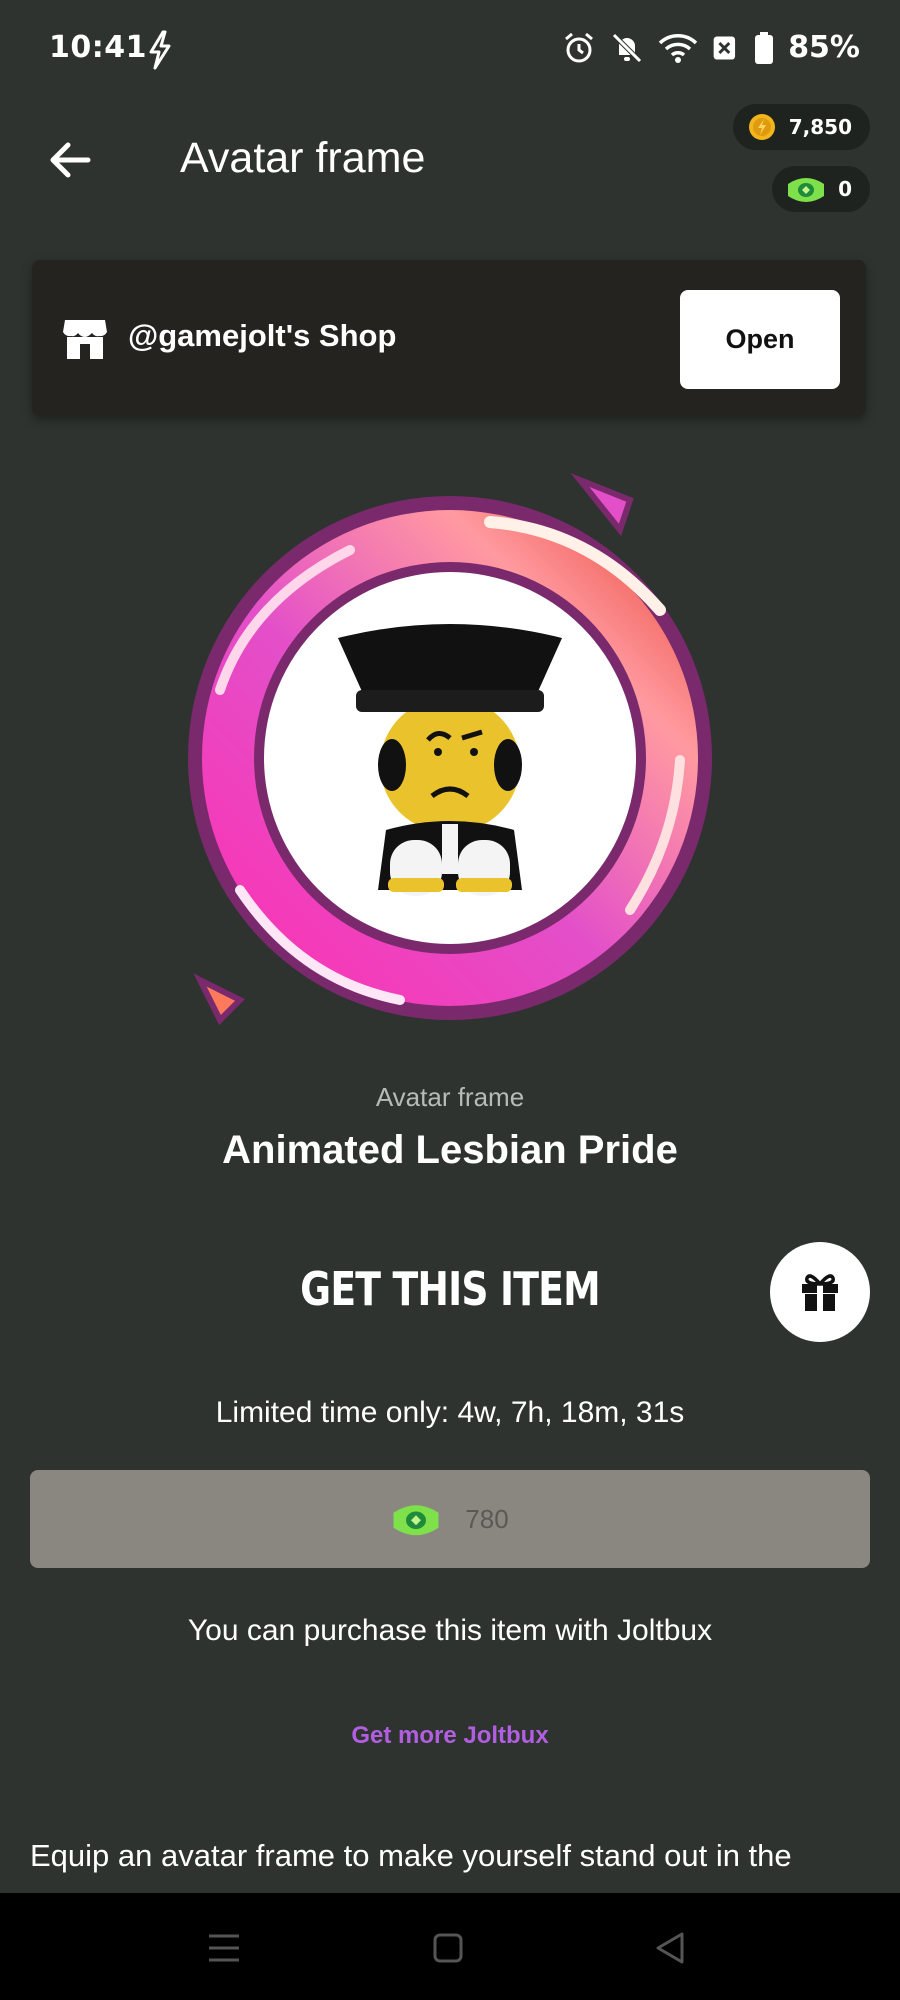  Describe the element at coordinates (449, 338) in the screenshot. I see `shop-card: @gamejolt's Shop Open` at that location.